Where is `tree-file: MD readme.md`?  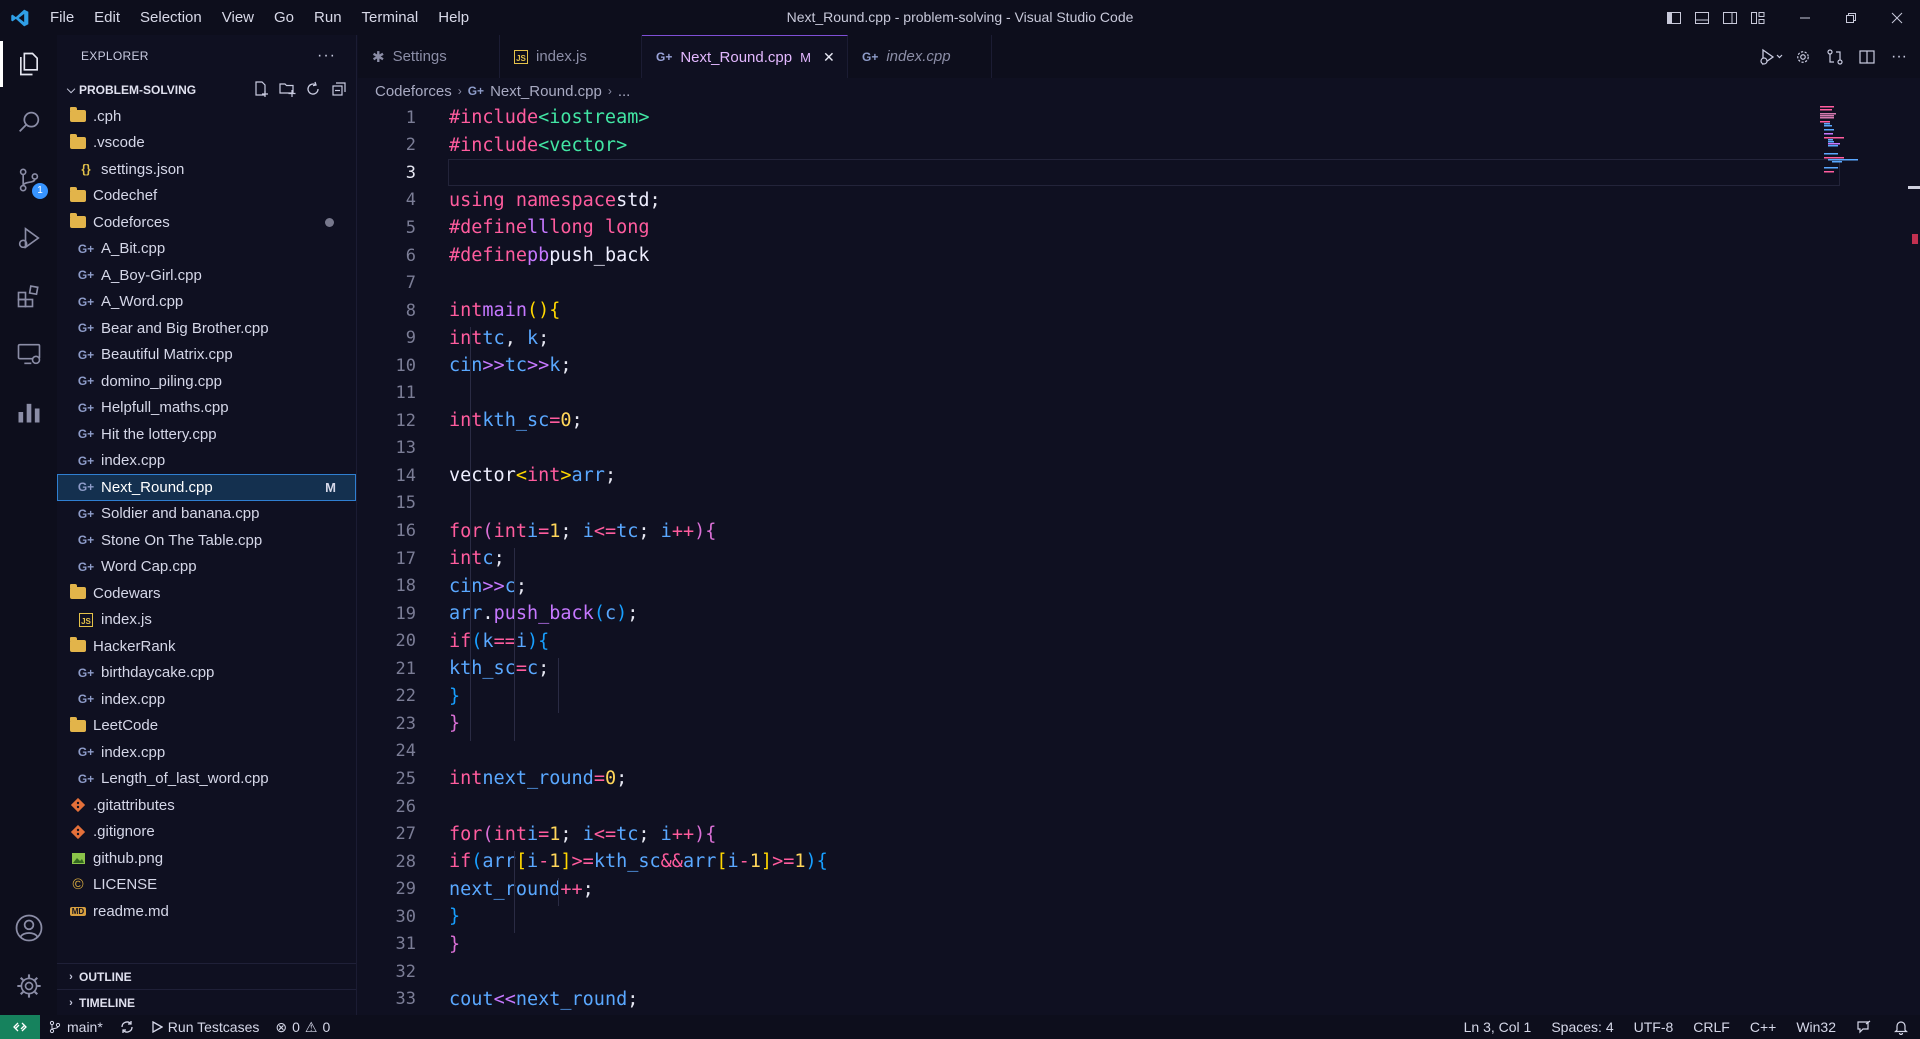 tree-file: MD readme.md is located at coordinates (206, 911).